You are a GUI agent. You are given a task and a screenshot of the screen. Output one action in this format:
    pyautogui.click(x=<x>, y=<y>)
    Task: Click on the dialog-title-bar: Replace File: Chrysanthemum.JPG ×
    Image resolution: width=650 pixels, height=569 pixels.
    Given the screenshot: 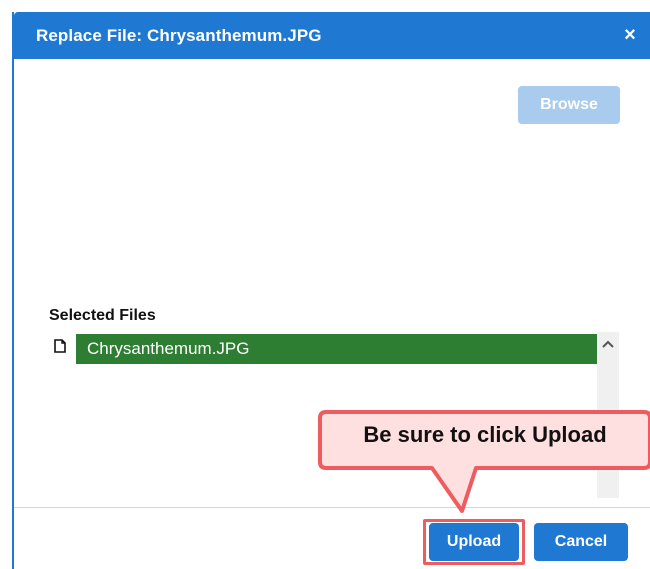 What is the action you would take?
    pyautogui.click(x=332, y=35)
    